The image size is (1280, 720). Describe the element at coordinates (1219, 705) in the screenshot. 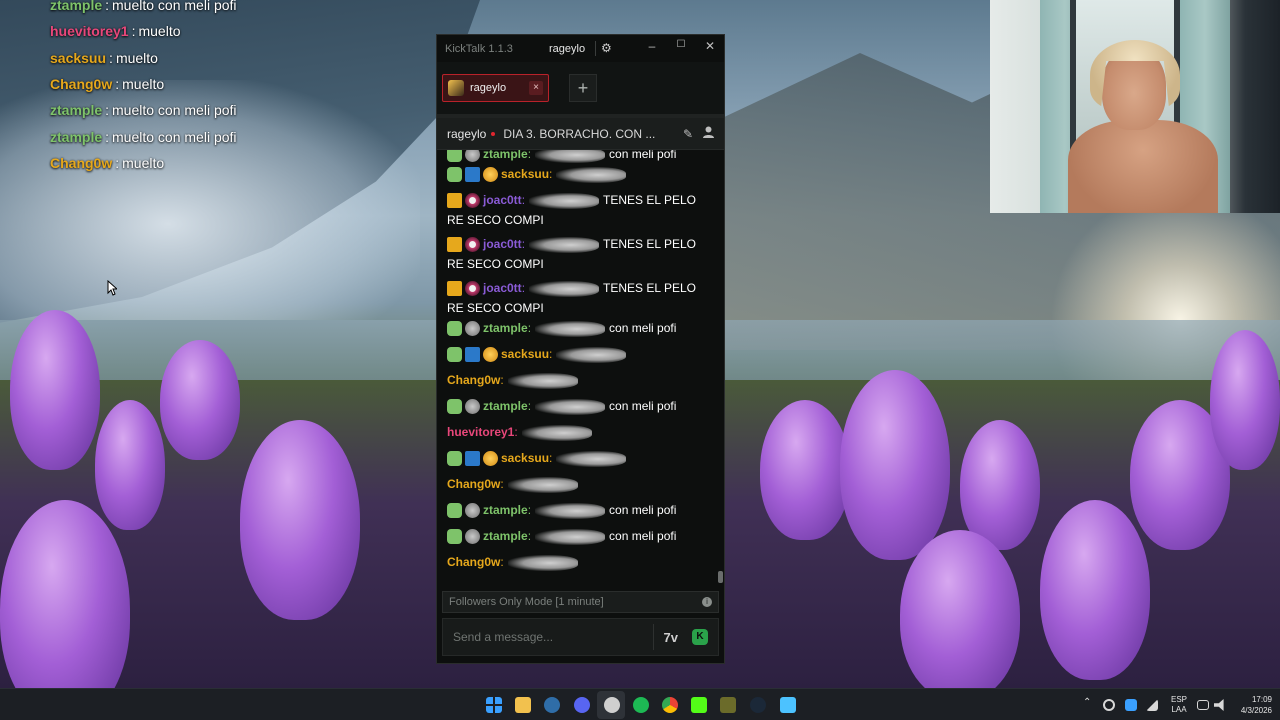

I see `volume-icon` at that location.